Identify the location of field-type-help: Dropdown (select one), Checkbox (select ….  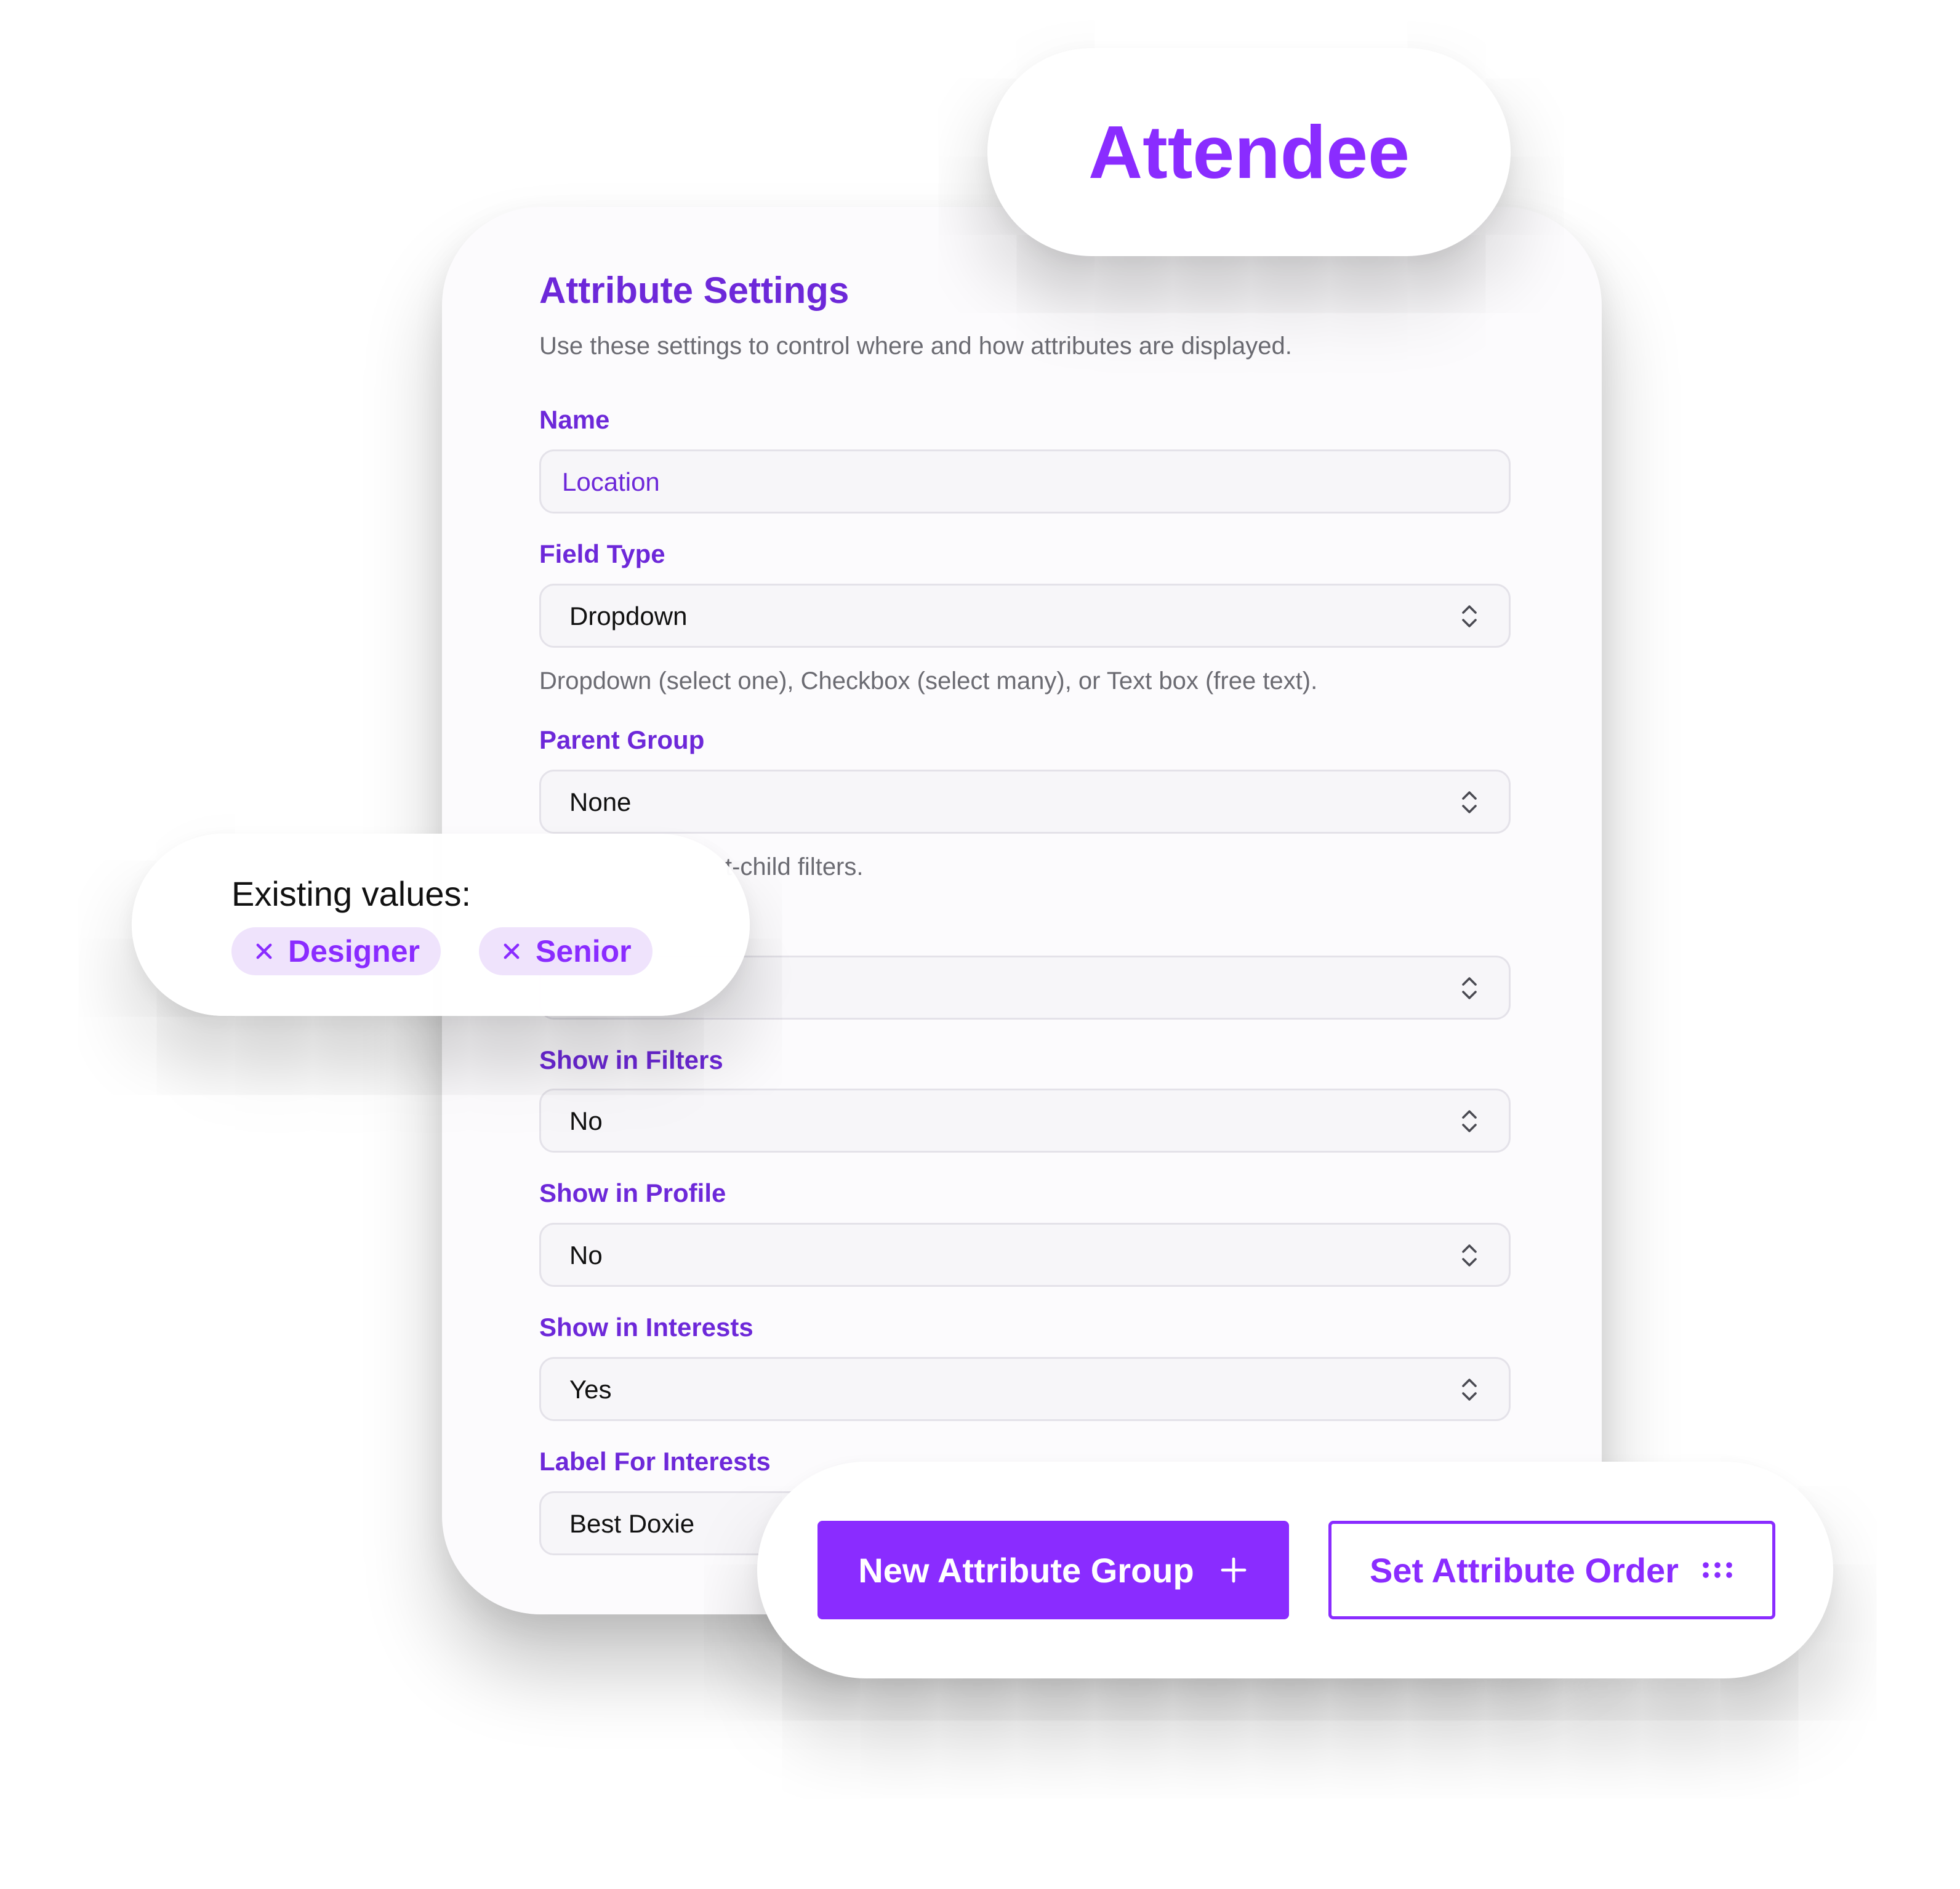
(928, 681).